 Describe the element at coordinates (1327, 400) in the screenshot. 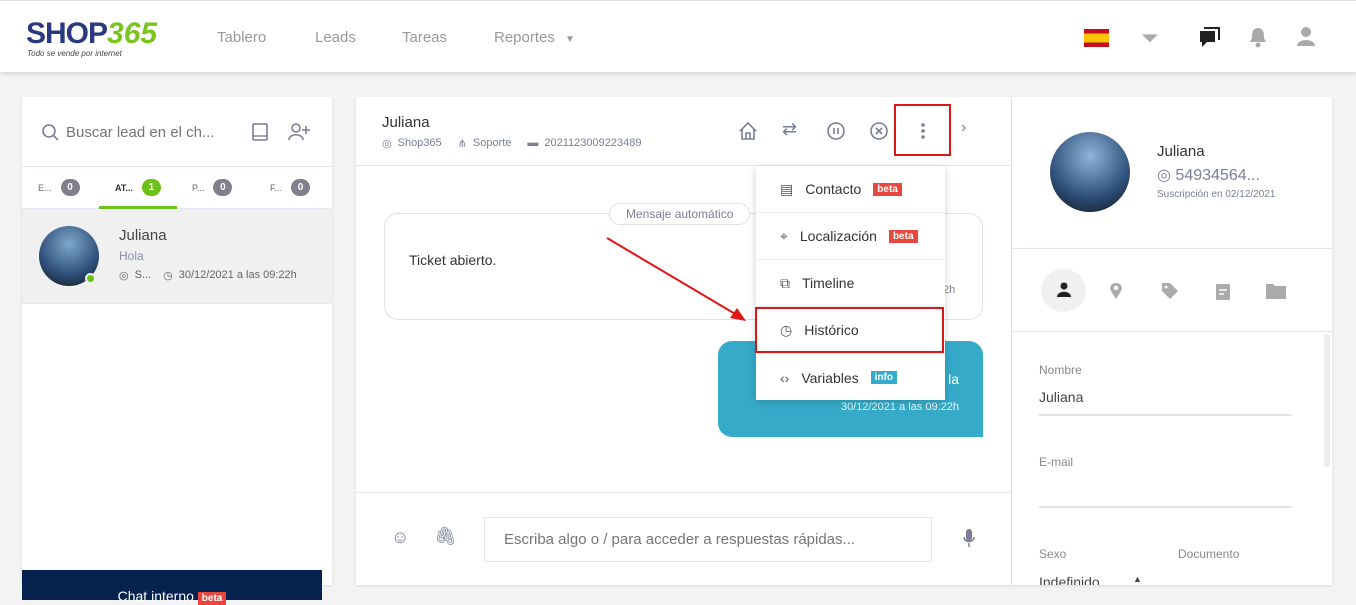

I see `scrollbar` at that location.